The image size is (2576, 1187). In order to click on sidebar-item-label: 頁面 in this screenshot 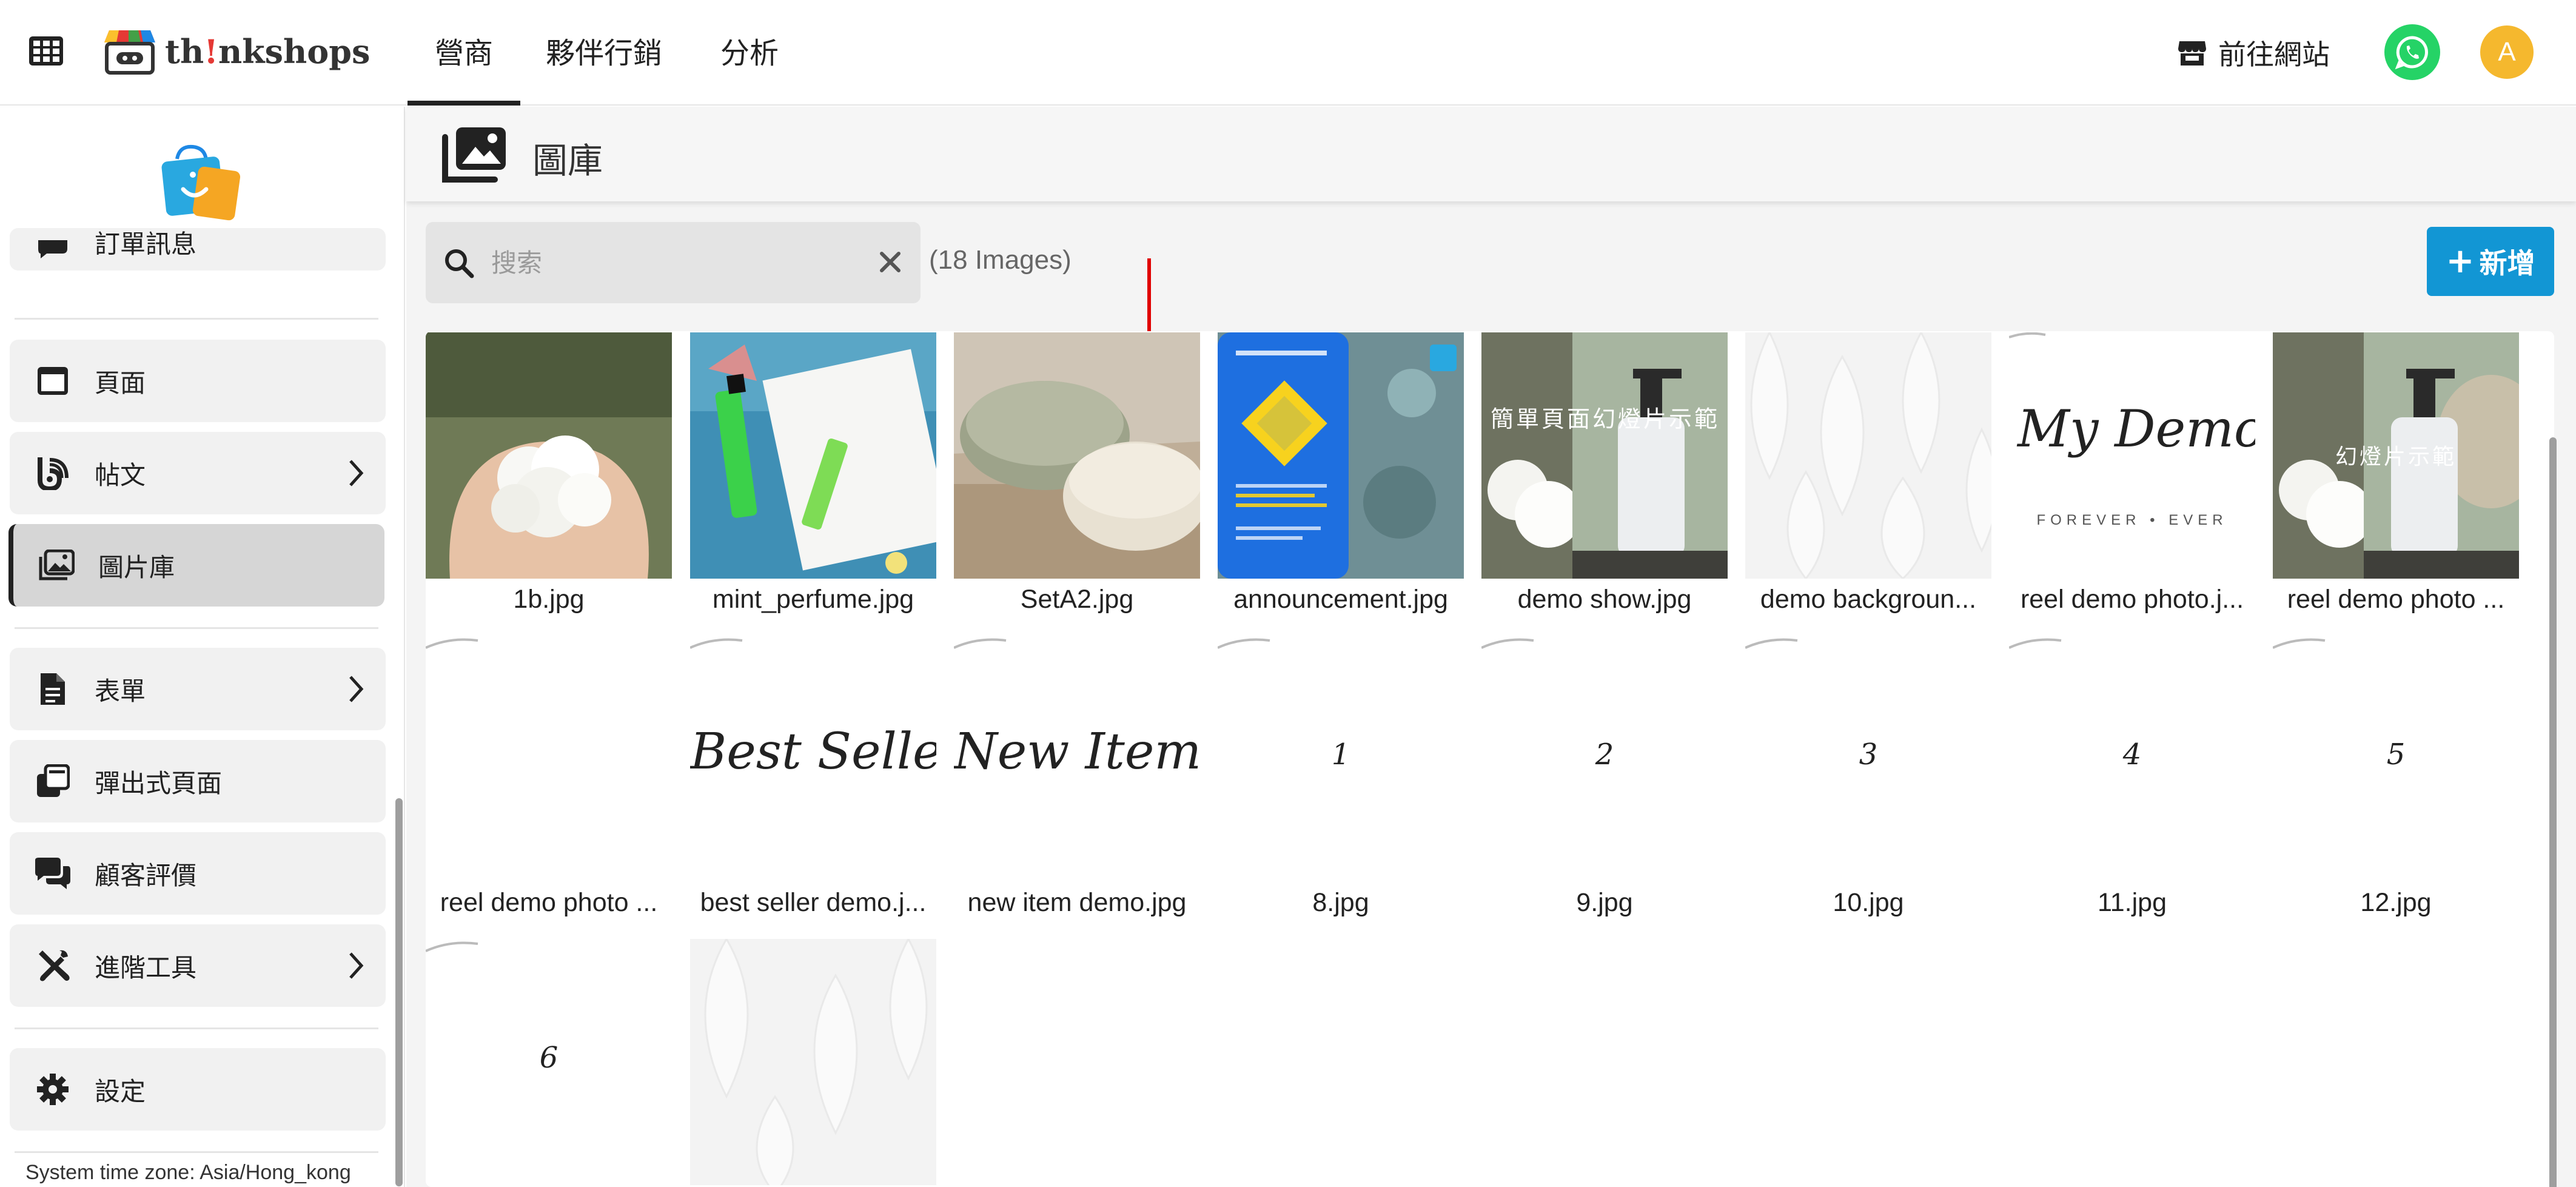, I will do `click(121, 383)`.